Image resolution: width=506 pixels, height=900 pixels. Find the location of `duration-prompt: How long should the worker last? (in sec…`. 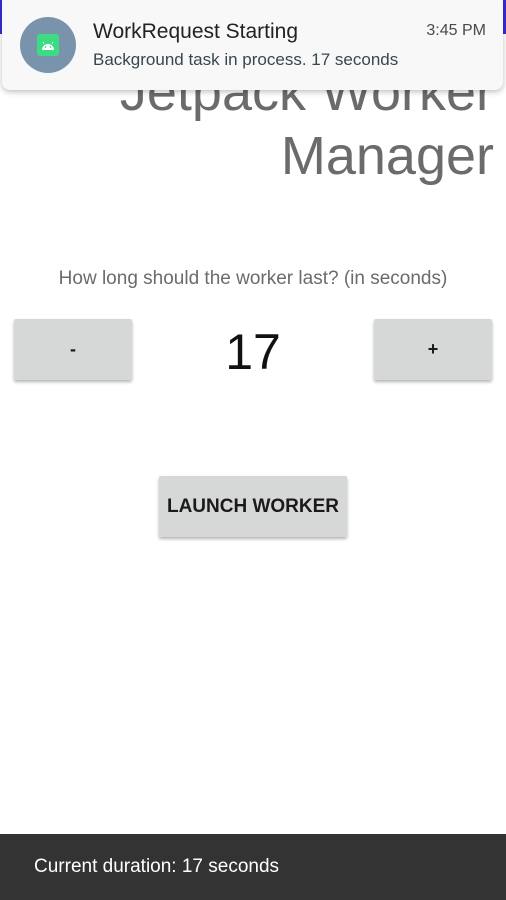

duration-prompt: How long should the worker last? (in sec… is located at coordinates (253, 278).